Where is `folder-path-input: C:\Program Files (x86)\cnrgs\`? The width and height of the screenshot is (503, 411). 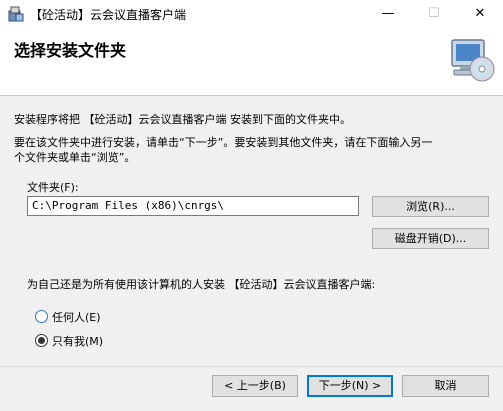
folder-path-input: C:\Program Files (x86)\cnrgs\ is located at coordinates (193, 206).